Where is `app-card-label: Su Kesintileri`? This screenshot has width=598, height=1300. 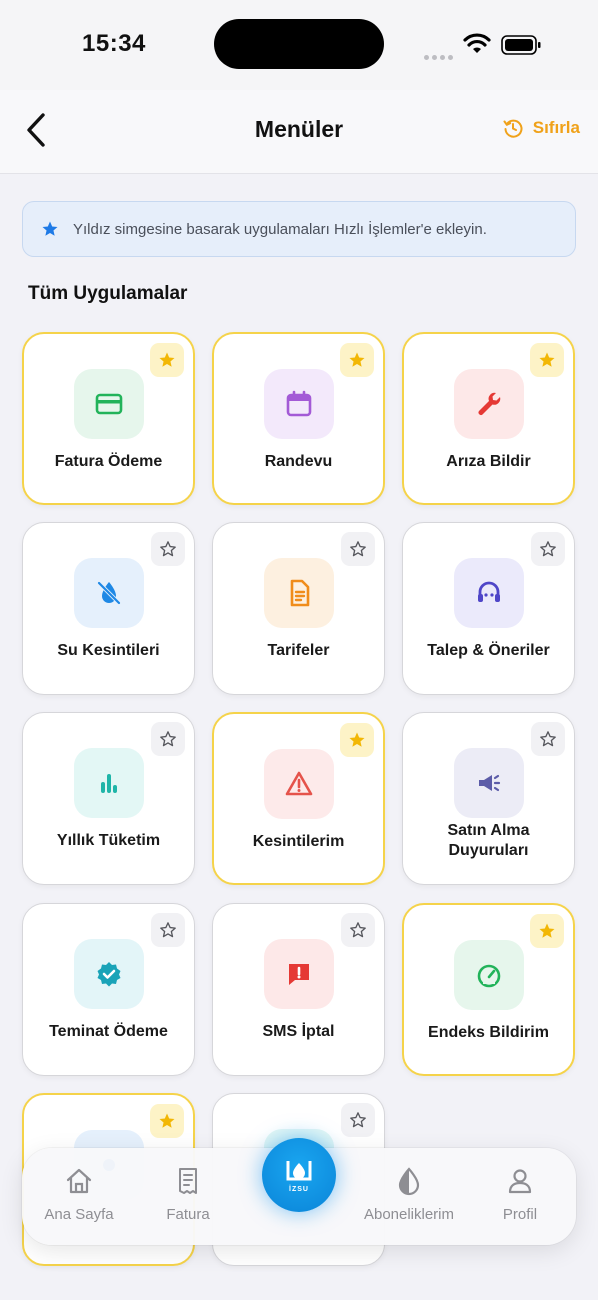 app-card-label: Su Kesintileri is located at coordinates (108, 650).